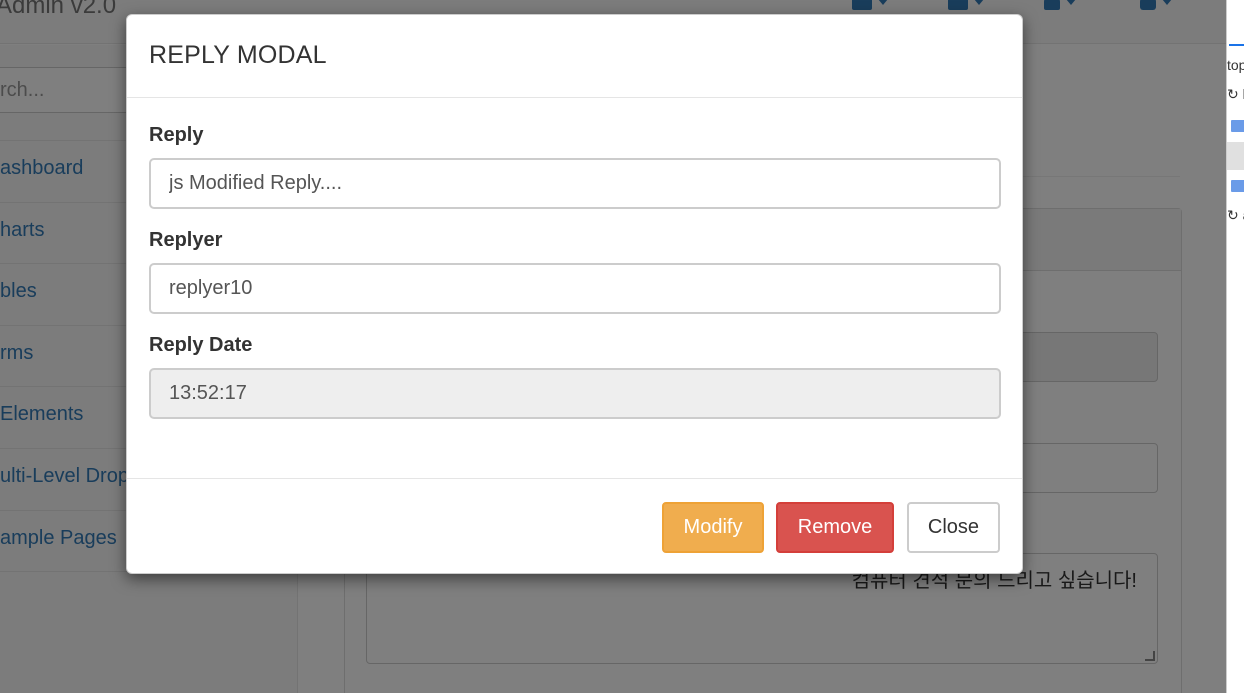 The image size is (1244, 693). What do you see at coordinates (575, 393) in the screenshot?
I see `reply-date-input` at bounding box center [575, 393].